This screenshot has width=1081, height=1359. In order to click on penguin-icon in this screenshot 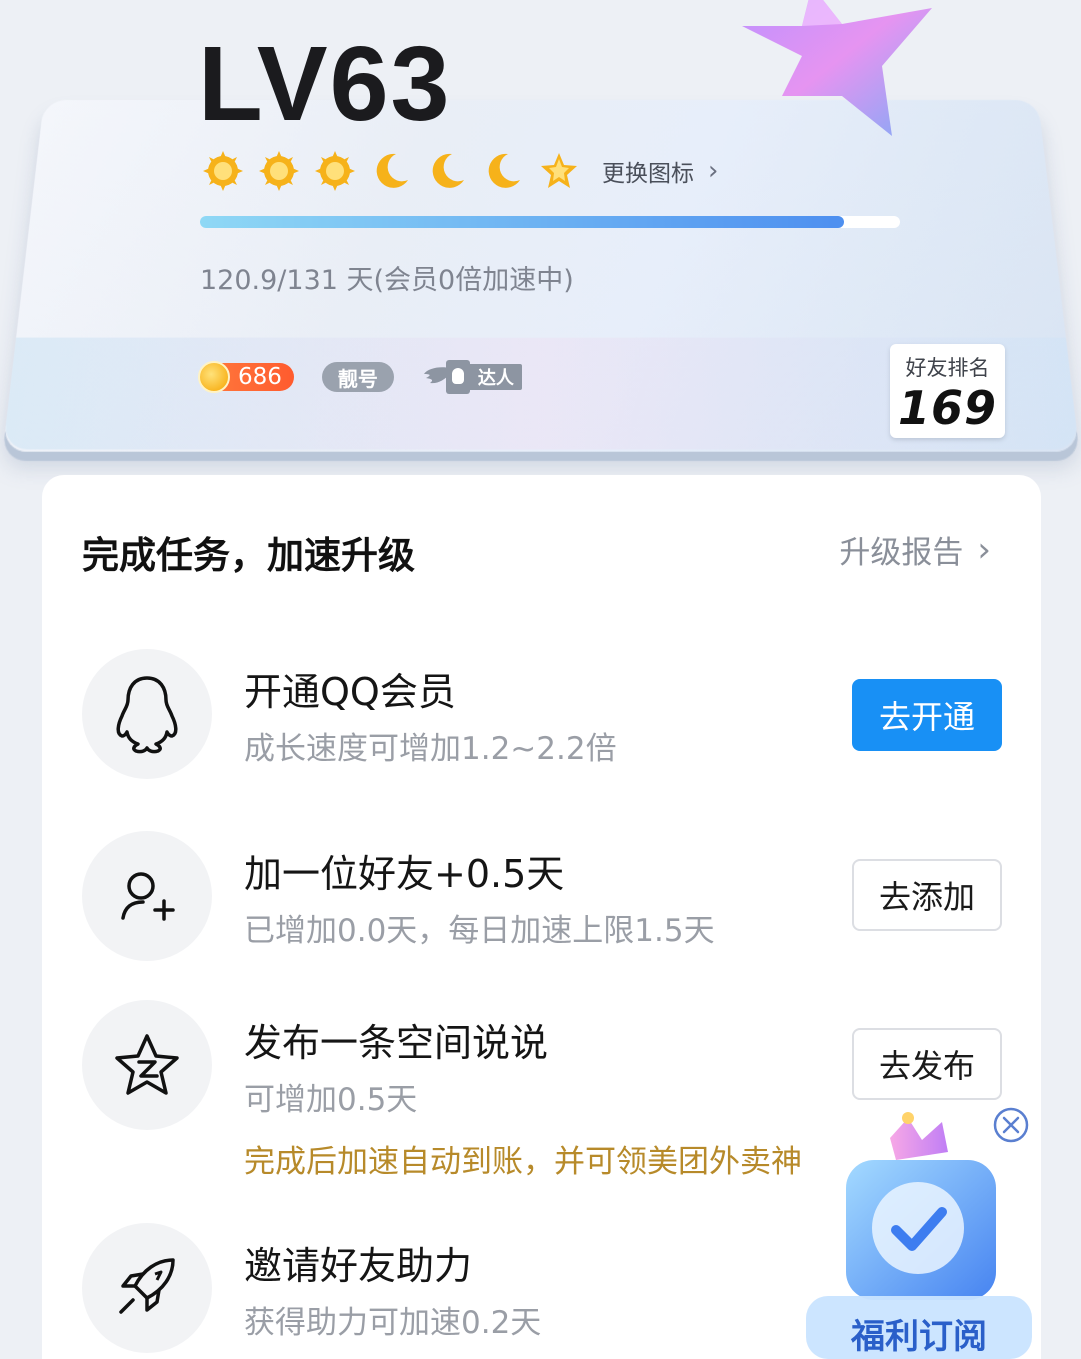, I will do `click(147, 715)`.